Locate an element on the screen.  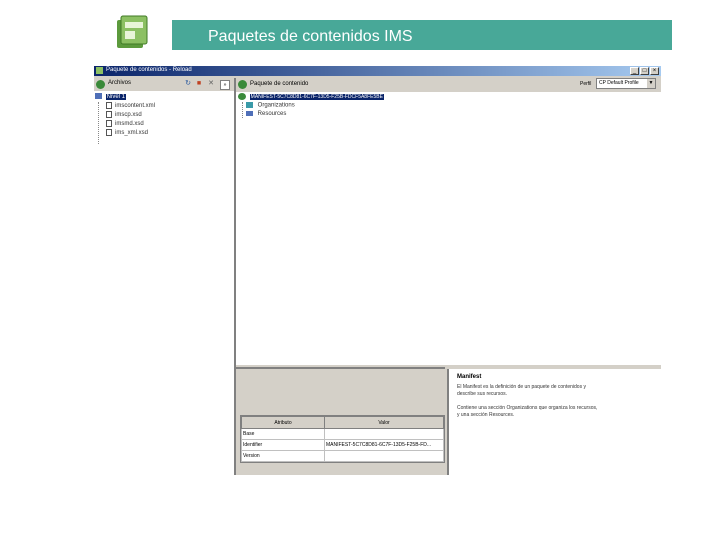
delete-icon: ✕ is located at coordinates (211, 84).